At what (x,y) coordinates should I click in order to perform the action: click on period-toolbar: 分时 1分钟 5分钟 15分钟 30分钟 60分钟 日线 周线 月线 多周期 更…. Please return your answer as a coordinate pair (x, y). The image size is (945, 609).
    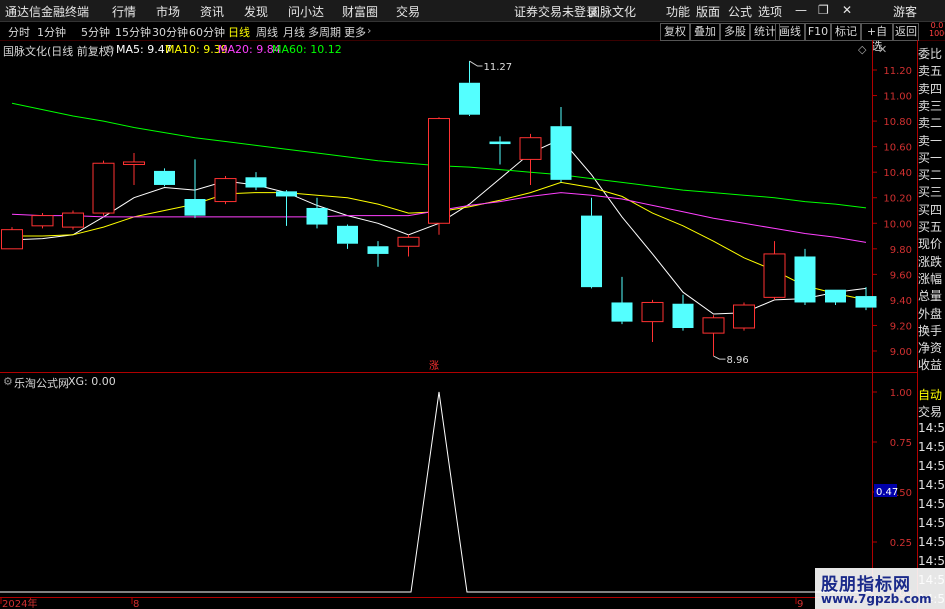
    Looking at the image, I should click on (472, 37).